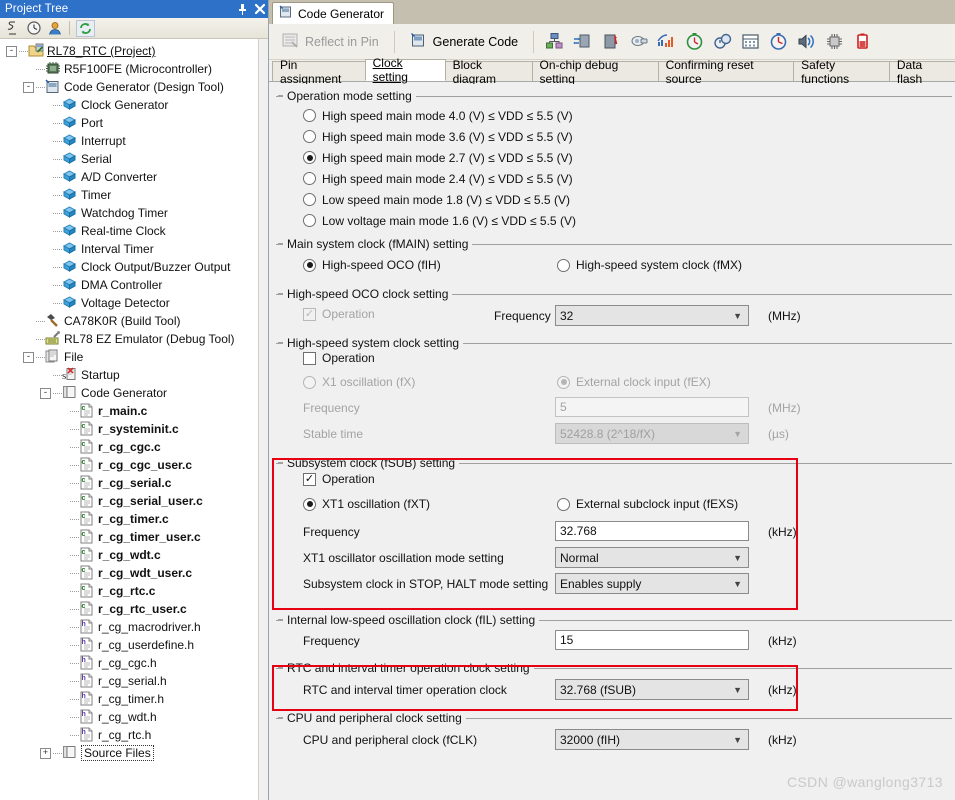 The image size is (955, 800). I want to click on tree-item: Timer, so click(129, 195).